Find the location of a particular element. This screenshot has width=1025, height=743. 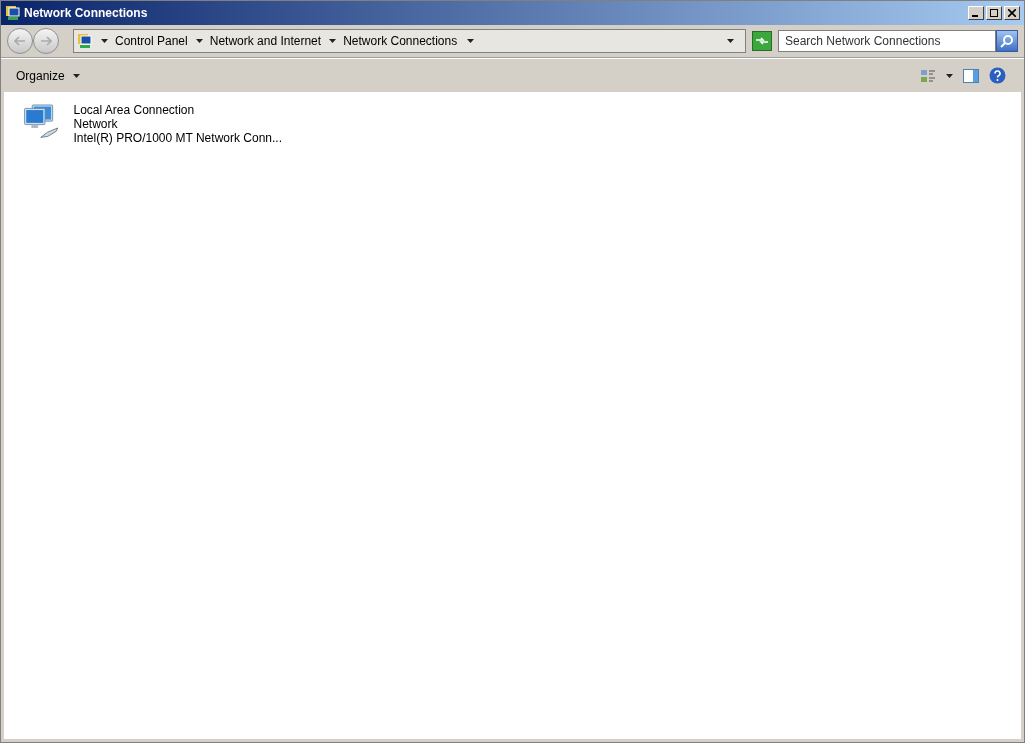

breadcrumb-link: Control Panel is located at coordinates (151, 41).